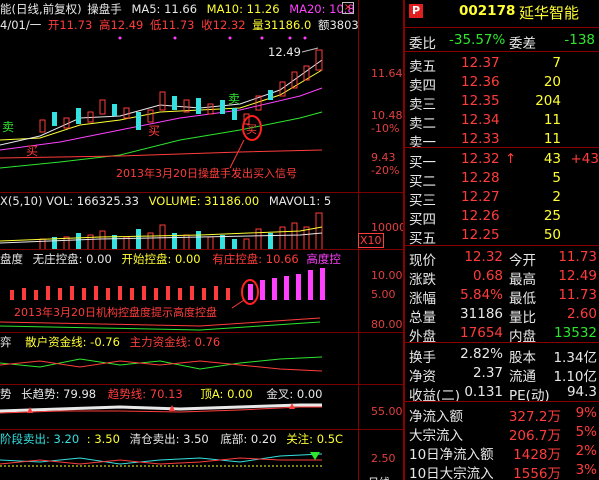  What do you see at coordinates (422, 377) in the screenshot?
I see `stat-label: 净资` at bounding box center [422, 377].